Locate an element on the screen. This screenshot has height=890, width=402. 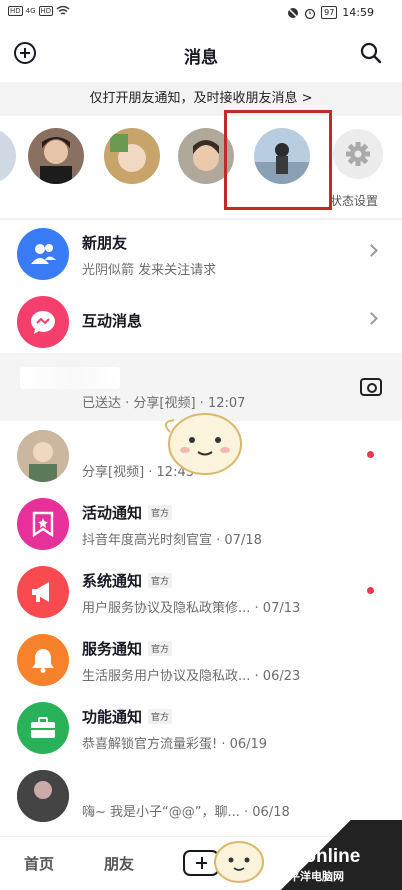
hd-badge-2: HD is located at coordinates (46, 11).